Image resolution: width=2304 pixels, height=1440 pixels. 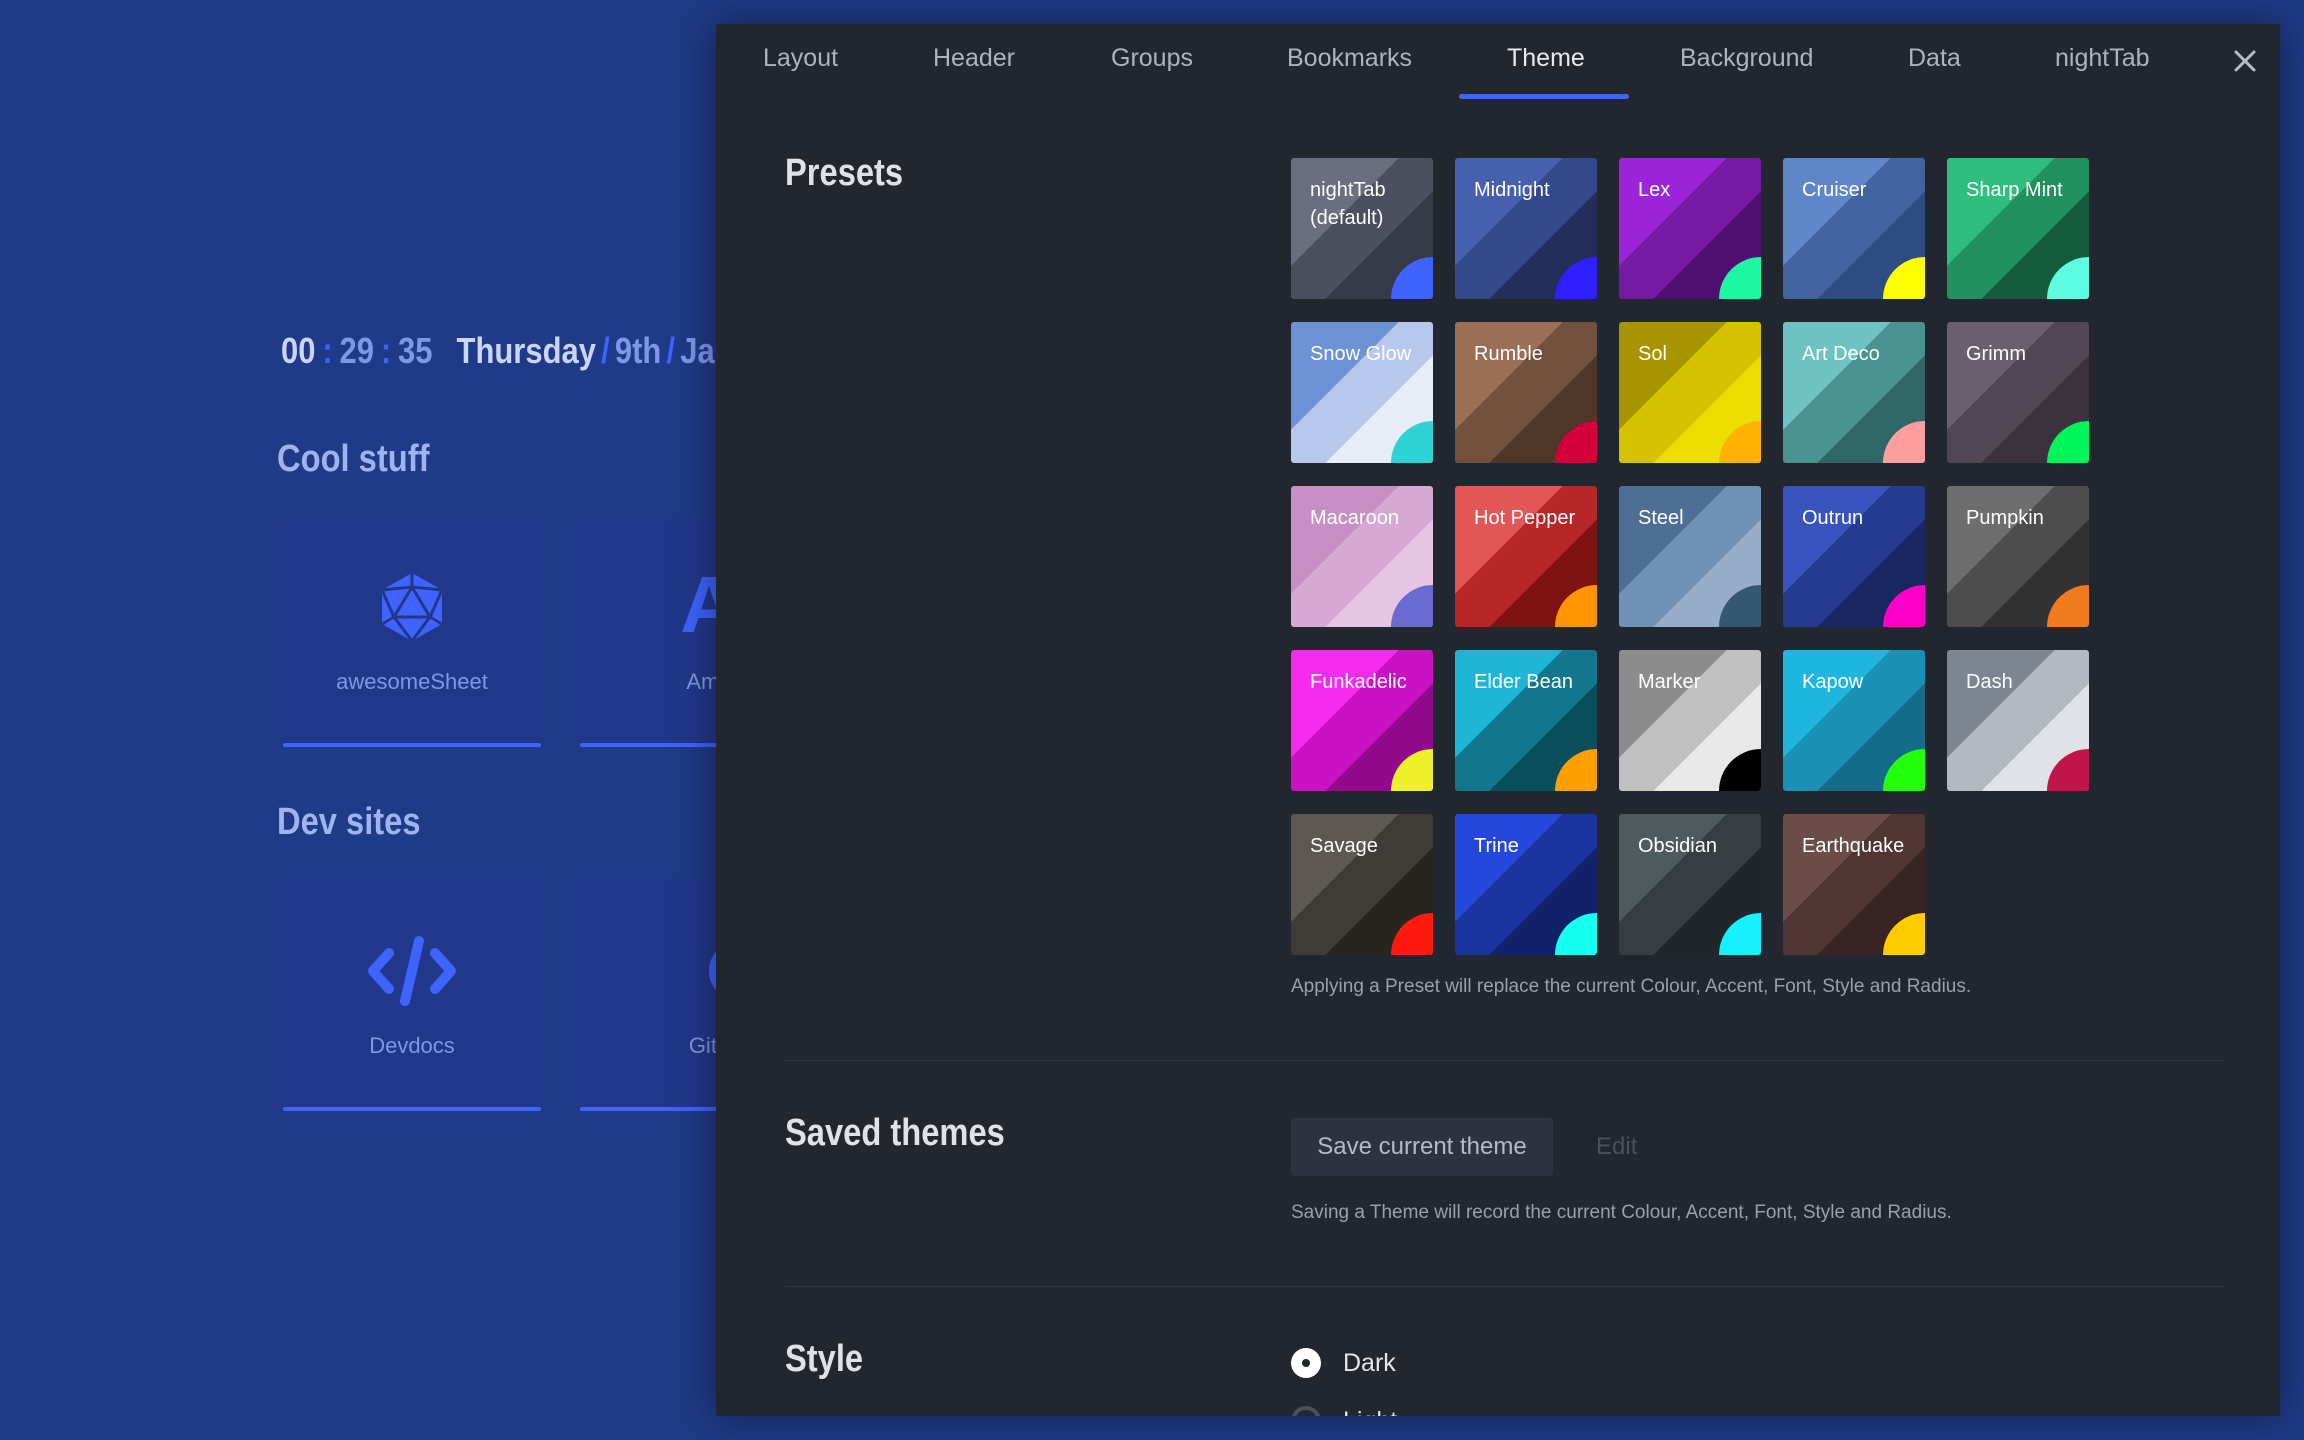 I want to click on preset-name: Steel, so click(x=1661, y=518).